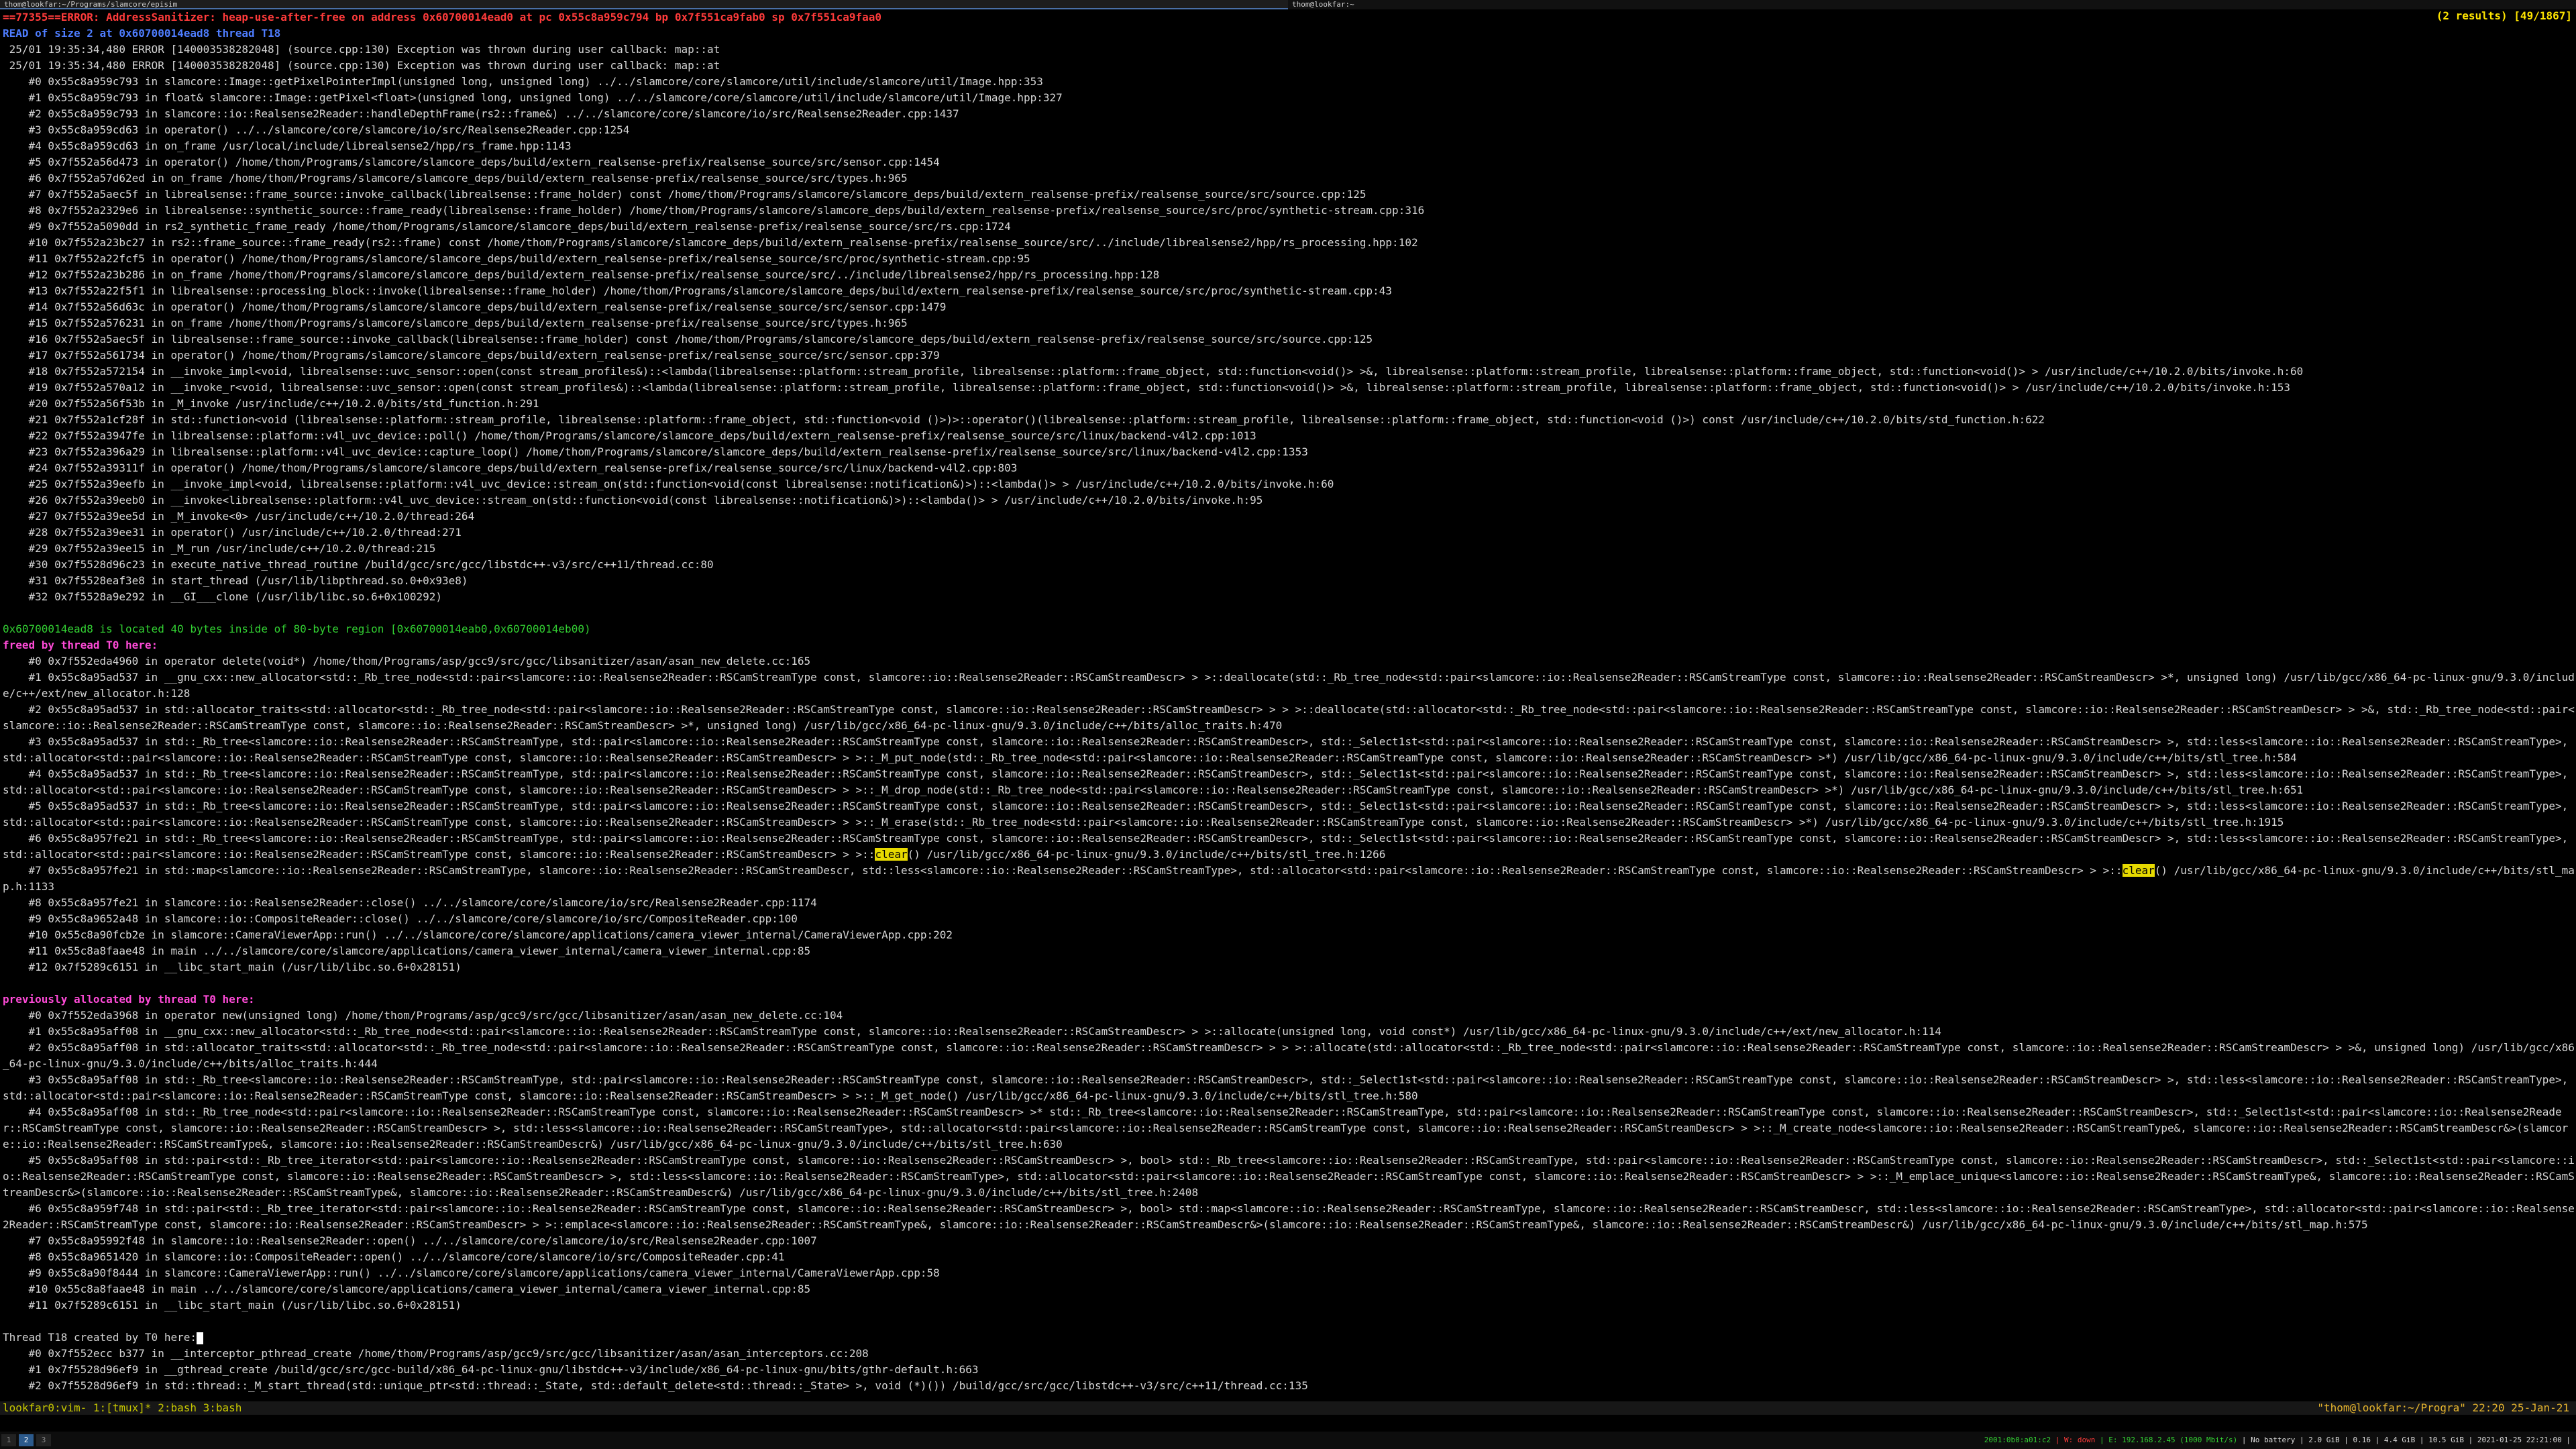 This screenshot has height=1449, width=2576. Describe the element at coordinates (2138, 870) in the screenshot. I see `search-match: clear` at that location.